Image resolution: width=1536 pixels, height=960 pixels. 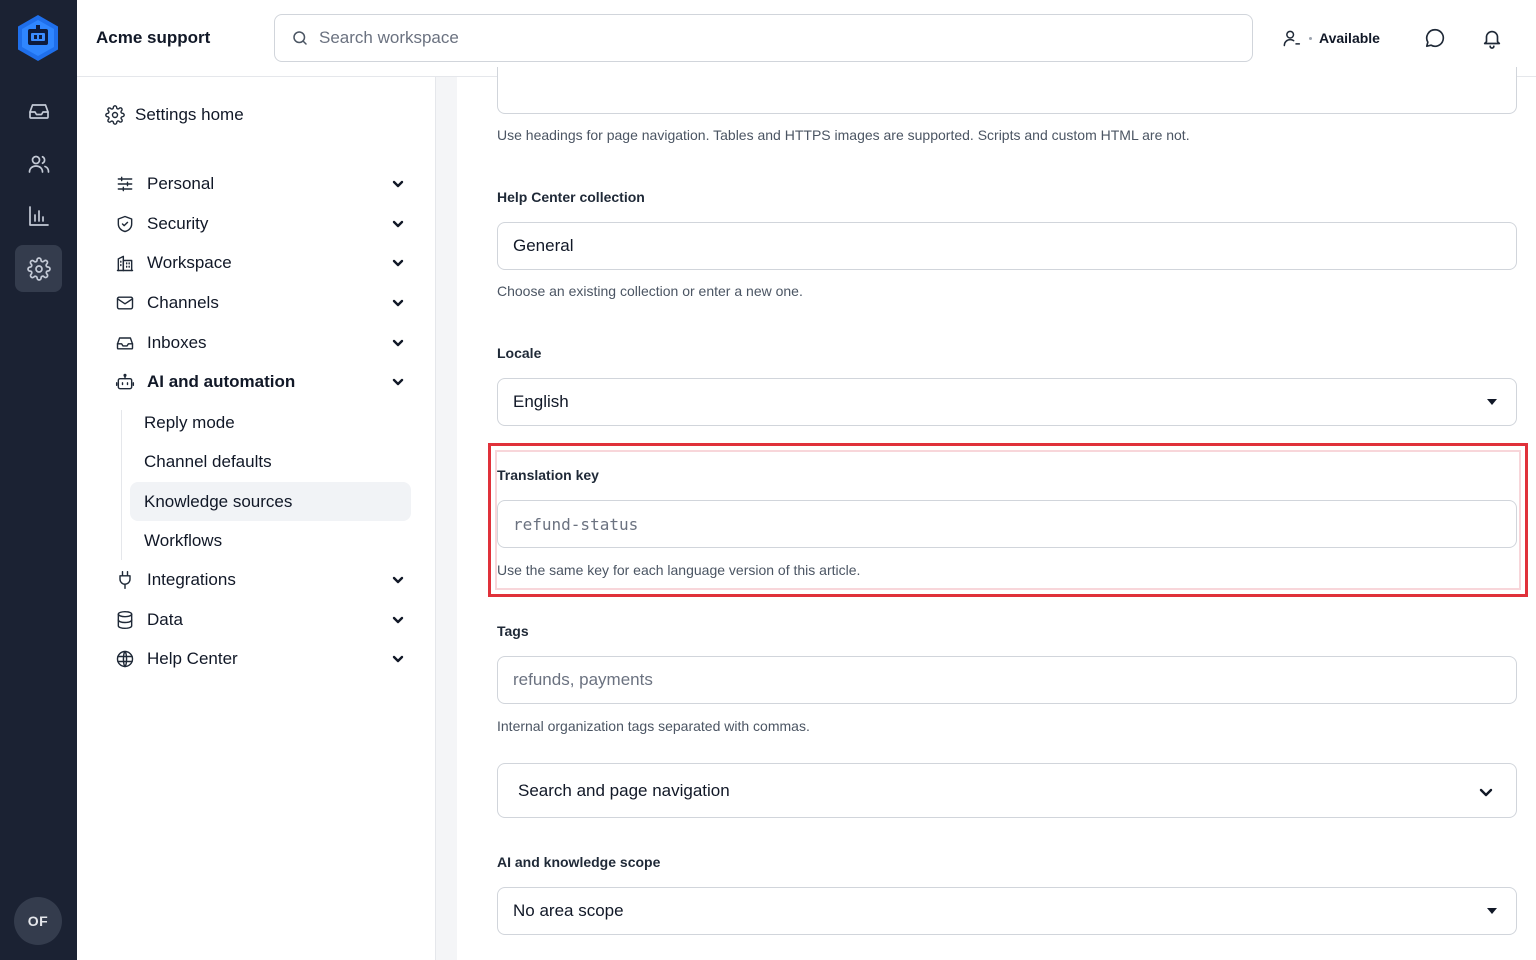 What do you see at coordinates (1310, 38) in the screenshot?
I see `status-separator` at bounding box center [1310, 38].